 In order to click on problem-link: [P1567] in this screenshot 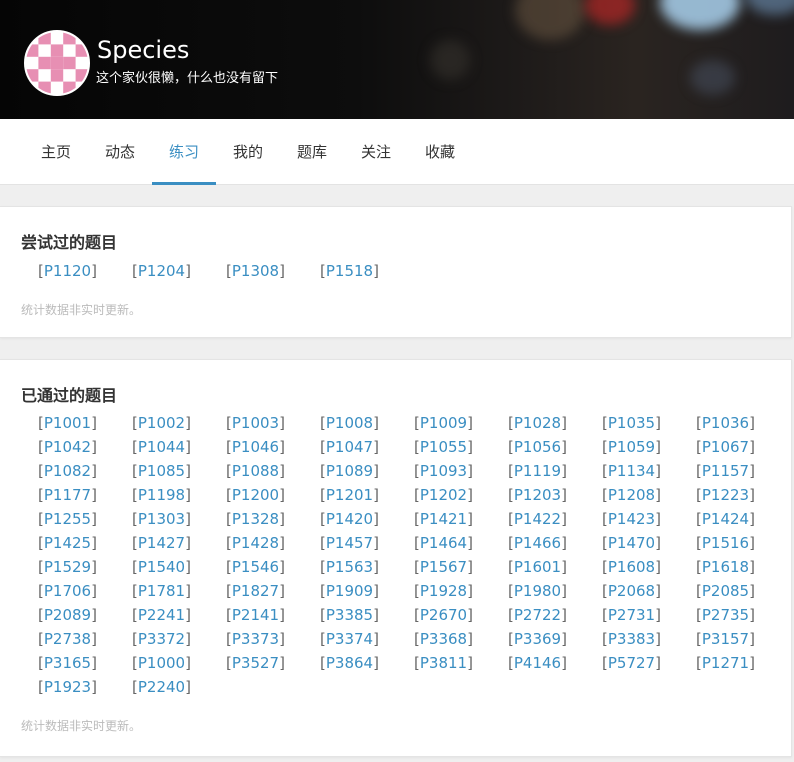, I will do `click(461, 567)`.